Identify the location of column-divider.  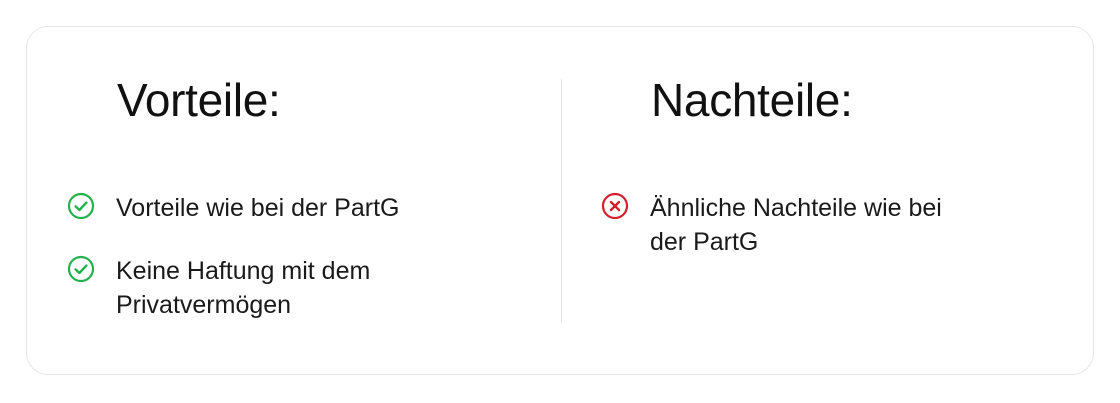
(561, 201).